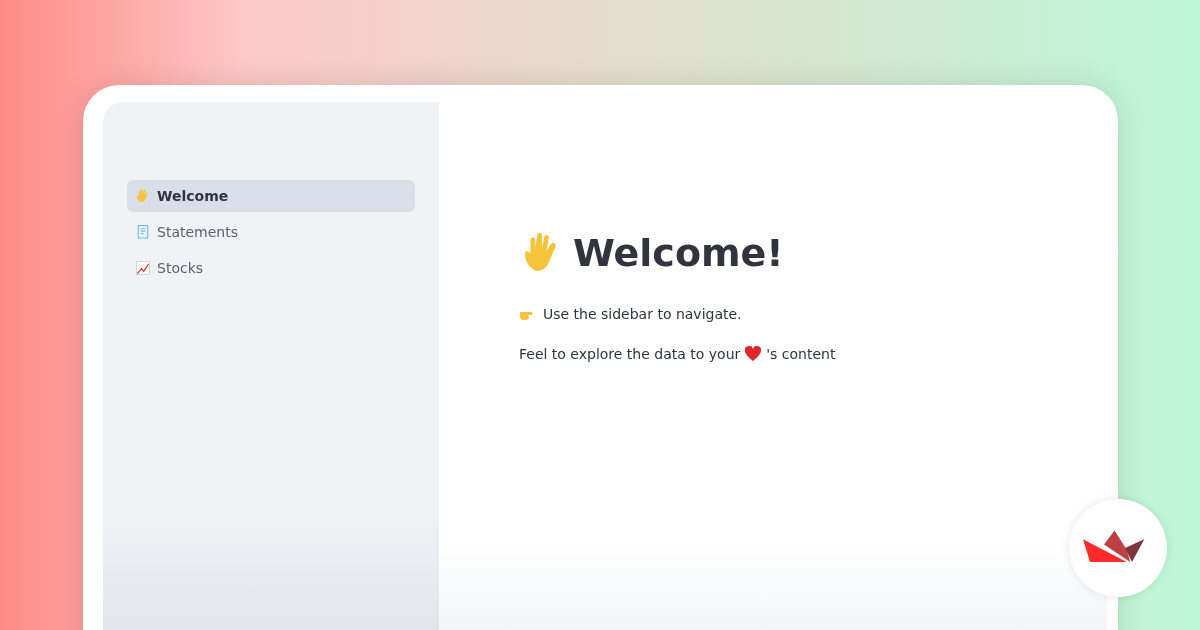 The width and height of the screenshot is (1200, 630). Describe the element at coordinates (143, 268) in the screenshot. I see `line-chart-icon` at that location.